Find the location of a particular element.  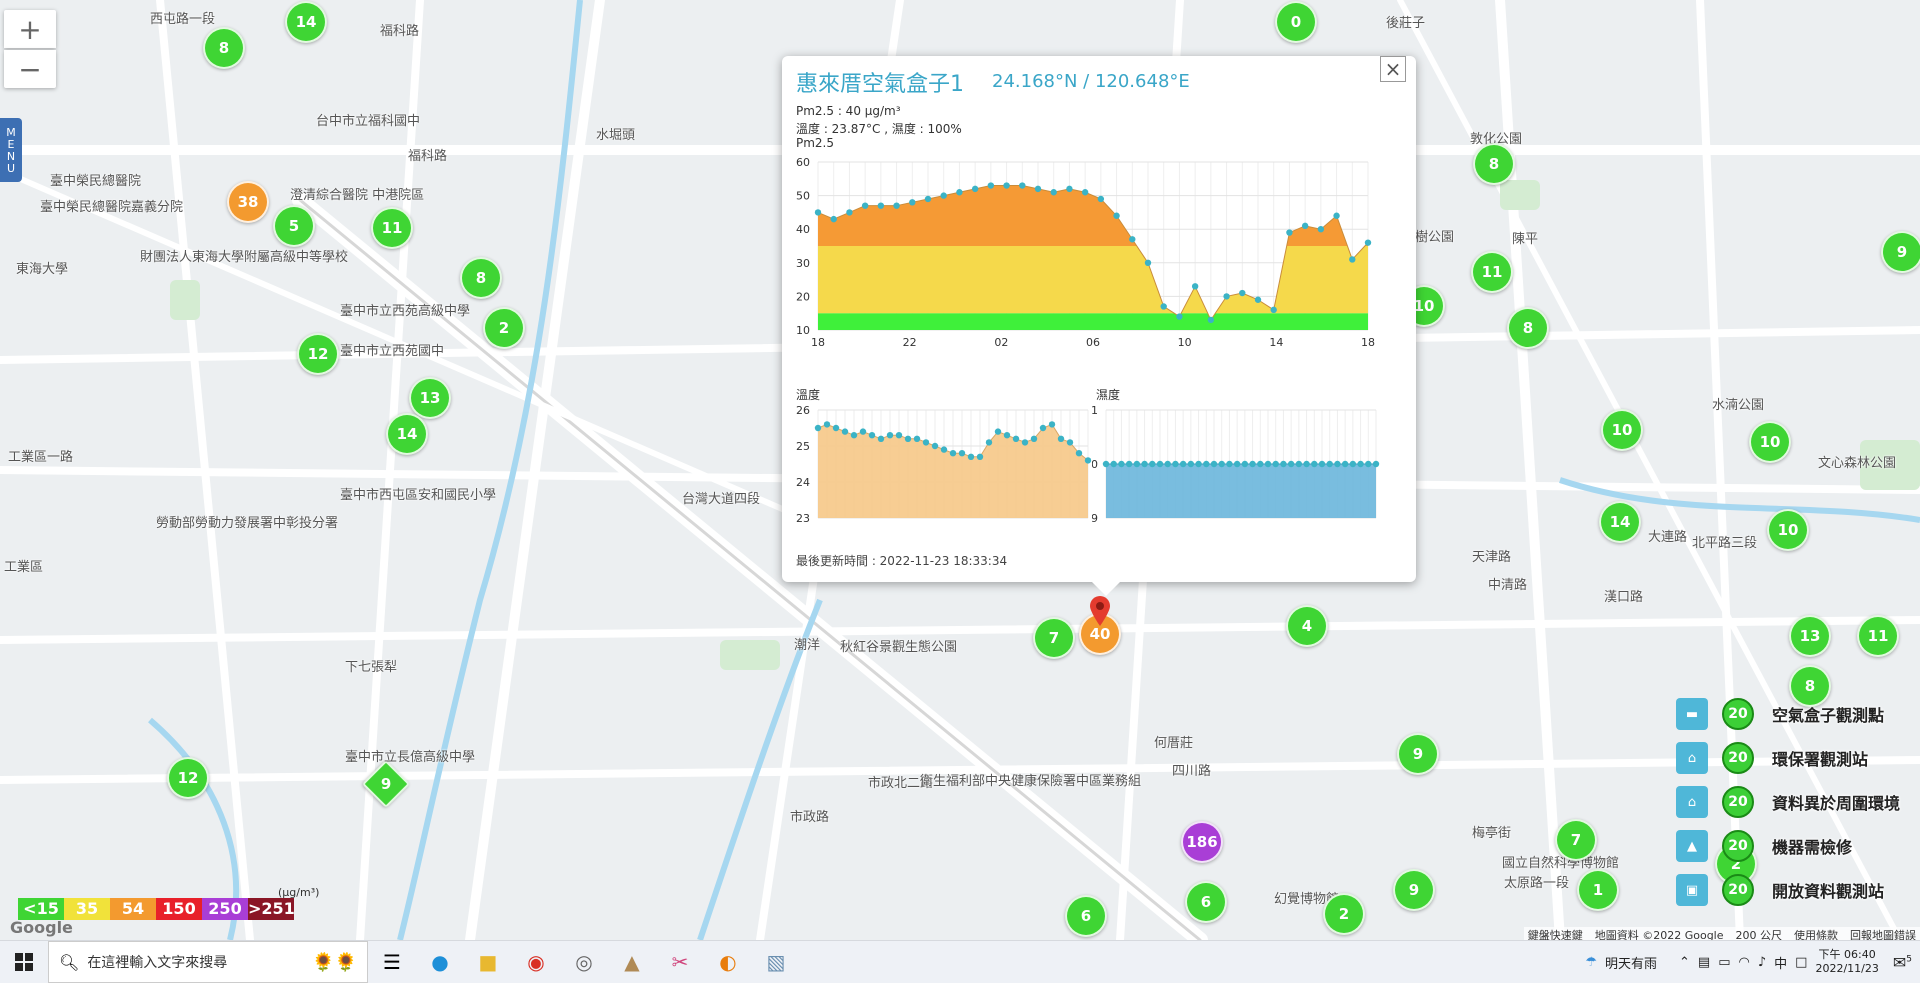

volume-icon: ♪ is located at coordinates (1762, 962).